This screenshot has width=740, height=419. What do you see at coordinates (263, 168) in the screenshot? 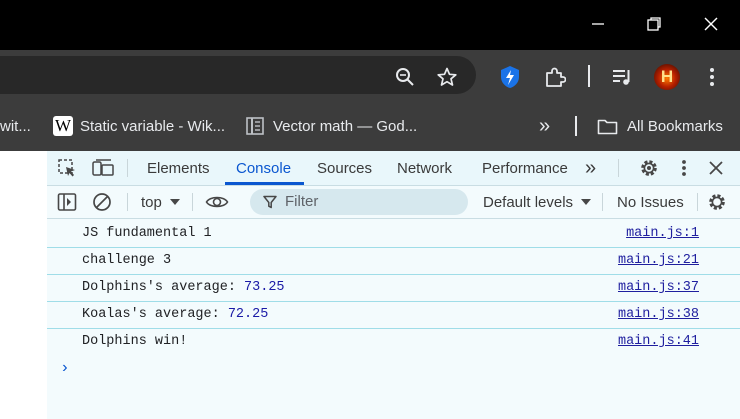
I see `tab-console: Console` at bounding box center [263, 168].